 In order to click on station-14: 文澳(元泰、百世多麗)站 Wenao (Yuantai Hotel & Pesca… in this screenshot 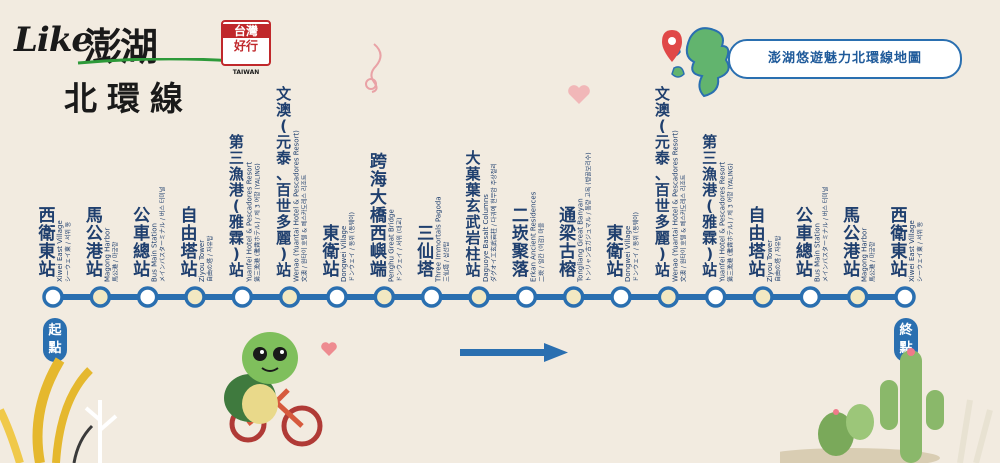, I will do `click(671, 196)`.